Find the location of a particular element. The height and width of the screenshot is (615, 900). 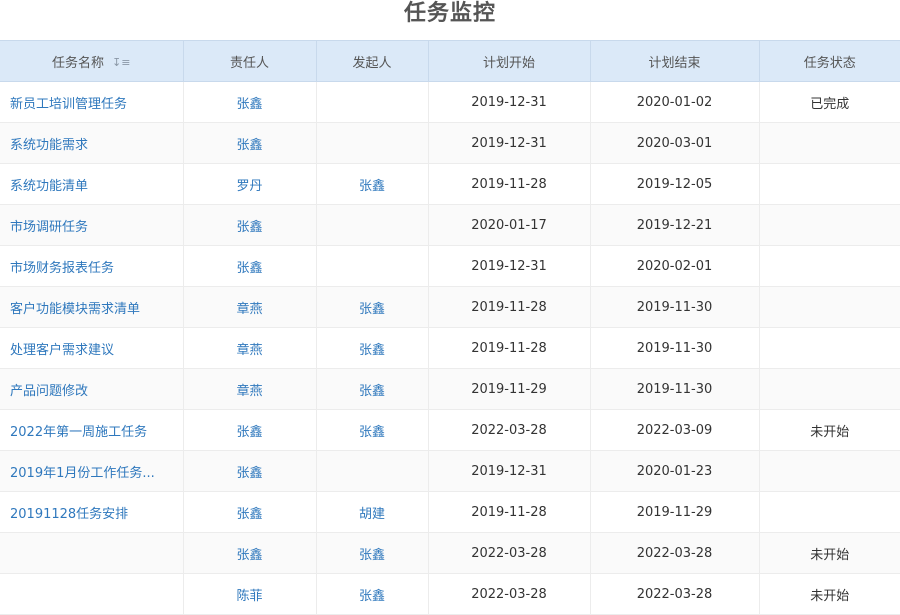

column-header-status: 任务状态 is located at coordinates (829, 61).